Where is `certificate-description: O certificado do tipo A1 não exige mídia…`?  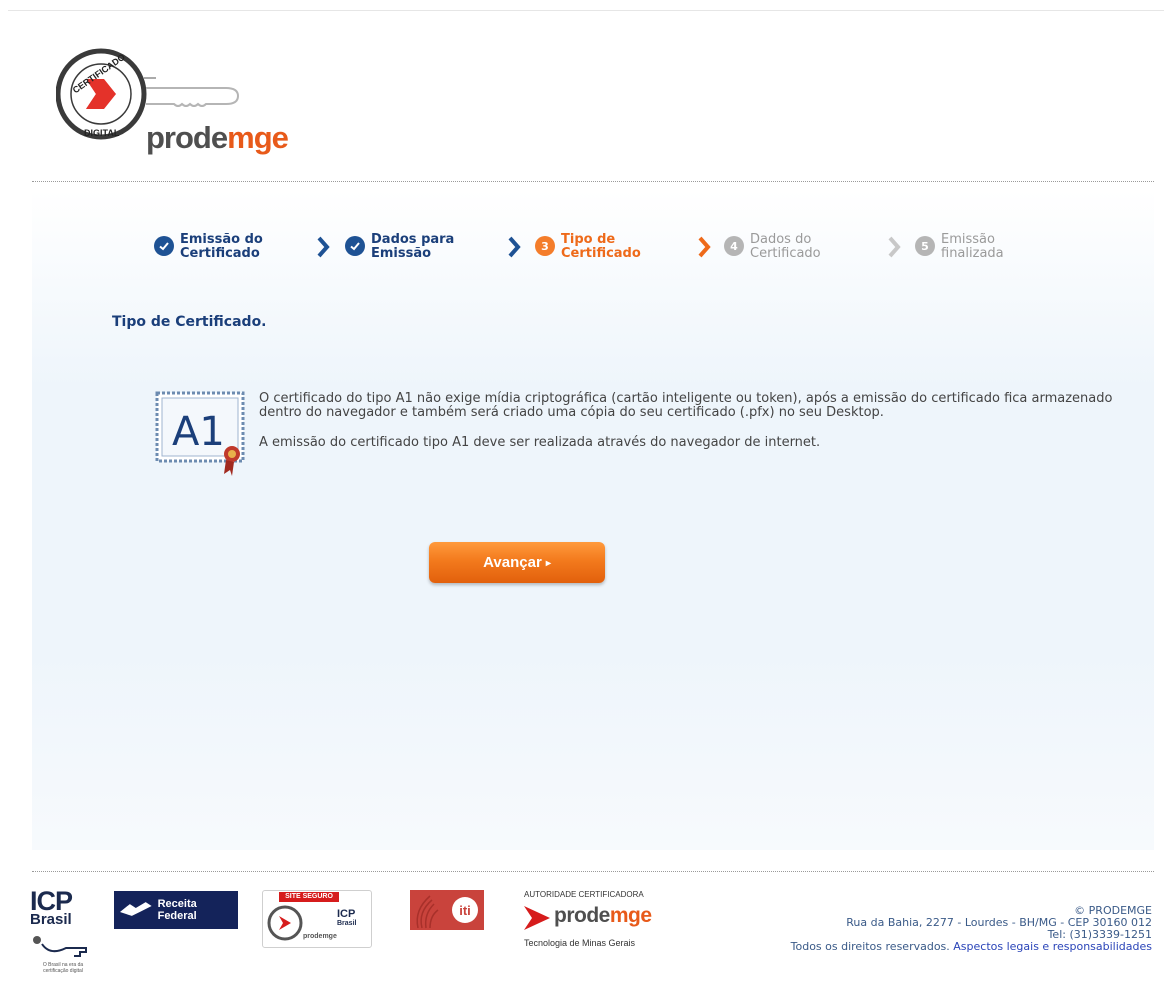 certificate-description: O certificado do tipo A1 não exige mídia… is located at coordinates (699, 429).